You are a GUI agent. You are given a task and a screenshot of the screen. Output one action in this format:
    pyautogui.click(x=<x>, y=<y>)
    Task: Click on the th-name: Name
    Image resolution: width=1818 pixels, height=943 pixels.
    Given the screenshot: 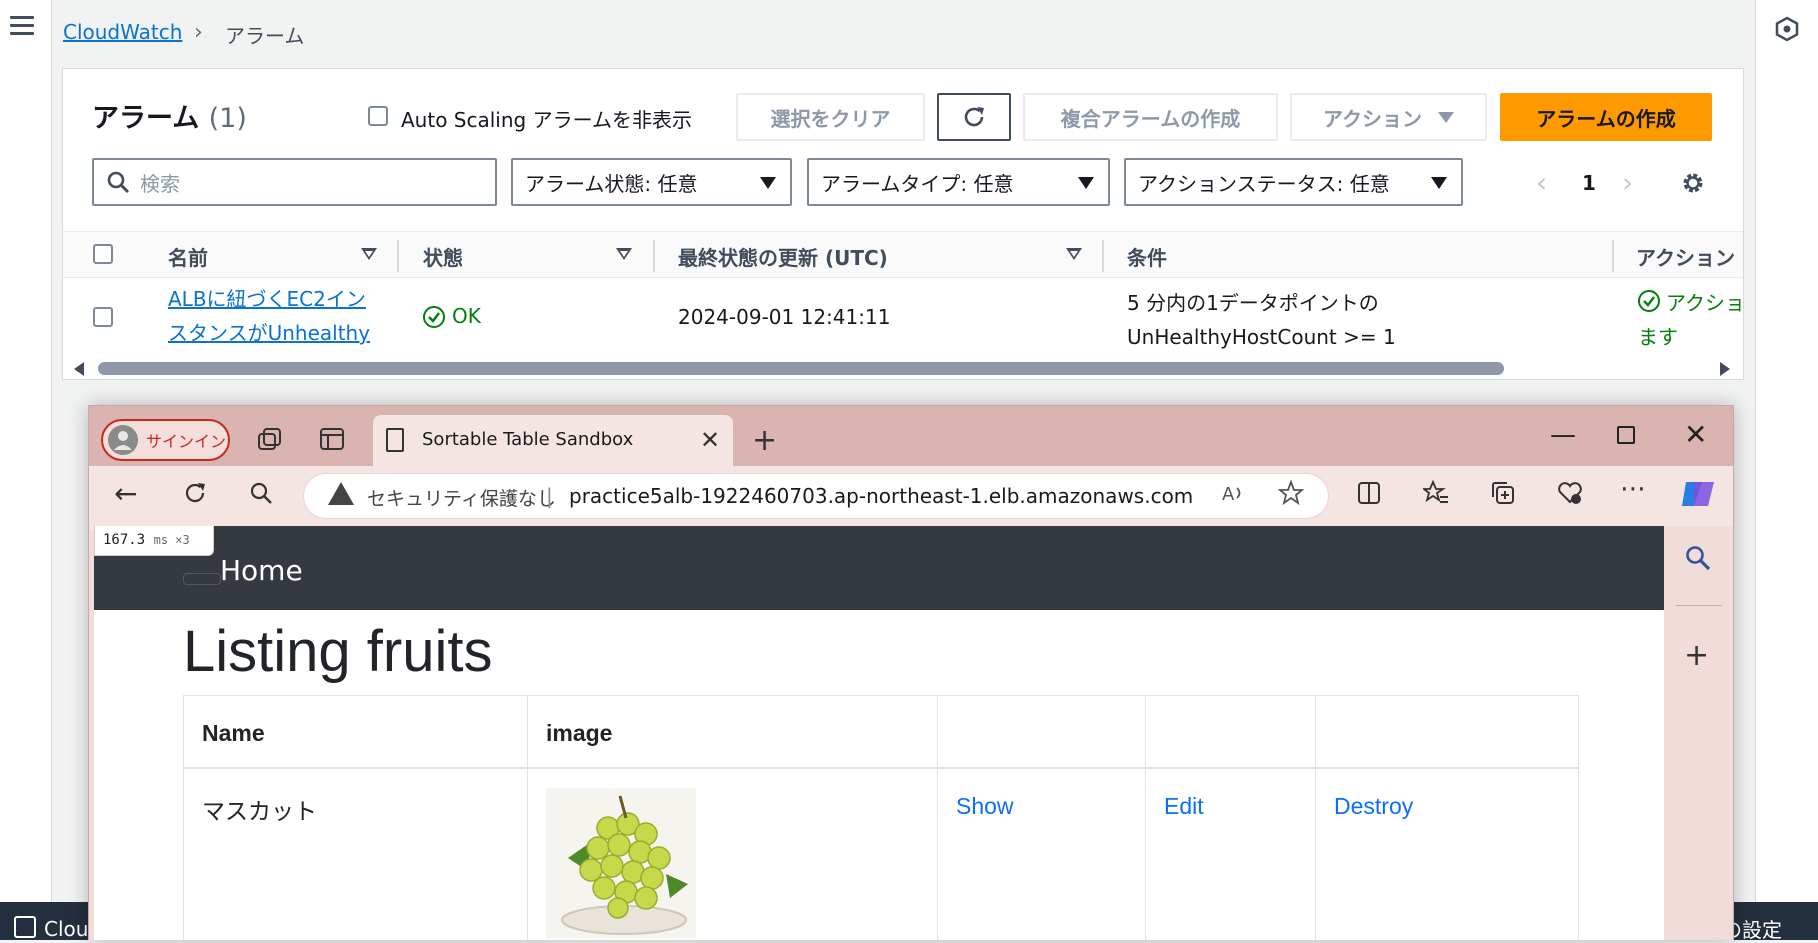 What is the action you would take?
    pyautogui.click(x=233, y=733)
    